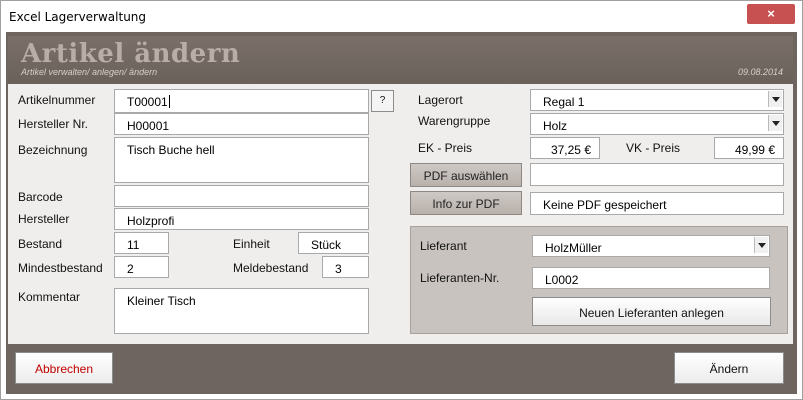 The image size is (803, 400). What do you see at coordinates (89, 72) in the screenshot?
I see `form-subtitle: Artikel verwalten/ anlegen/ ändern` at bounding box center [89, 72].